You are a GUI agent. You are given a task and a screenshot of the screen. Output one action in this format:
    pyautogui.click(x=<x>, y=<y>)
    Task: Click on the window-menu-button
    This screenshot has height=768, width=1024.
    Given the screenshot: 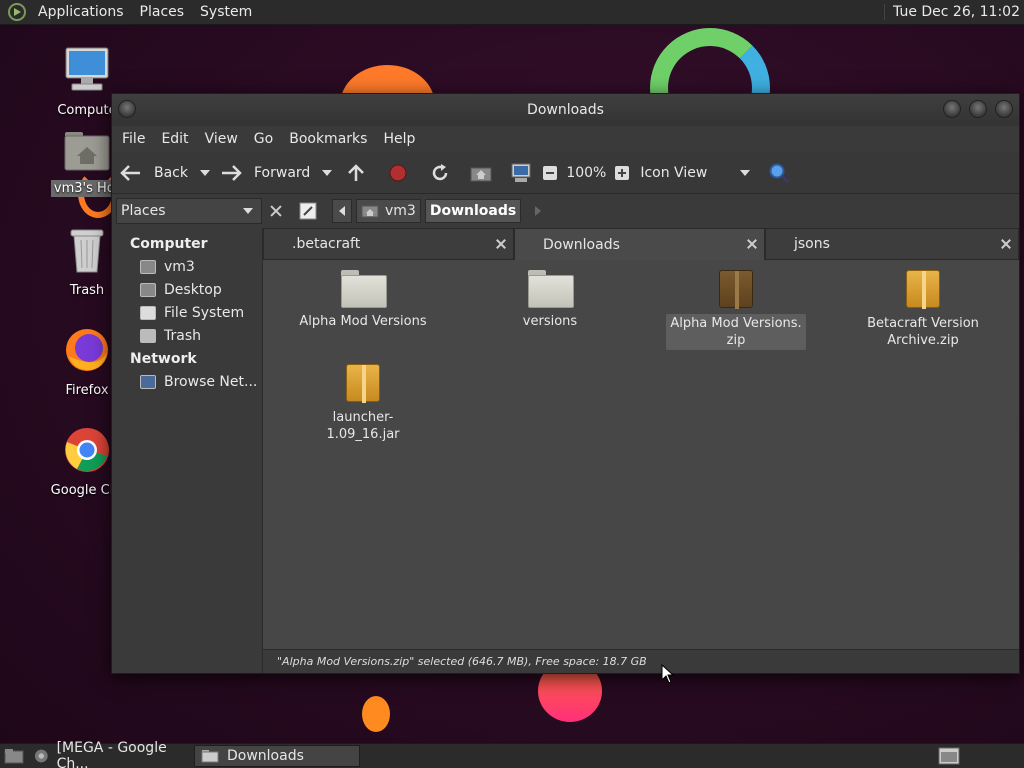 What is the action you would take?
    pyautogui.click(x=127, y=109)
    